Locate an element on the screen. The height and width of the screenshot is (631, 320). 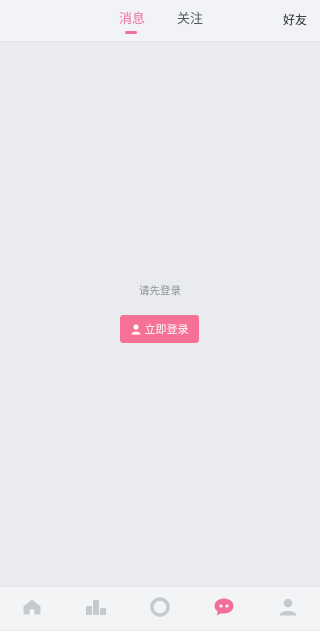
nav-ranking is located at coordinates (96, 609).